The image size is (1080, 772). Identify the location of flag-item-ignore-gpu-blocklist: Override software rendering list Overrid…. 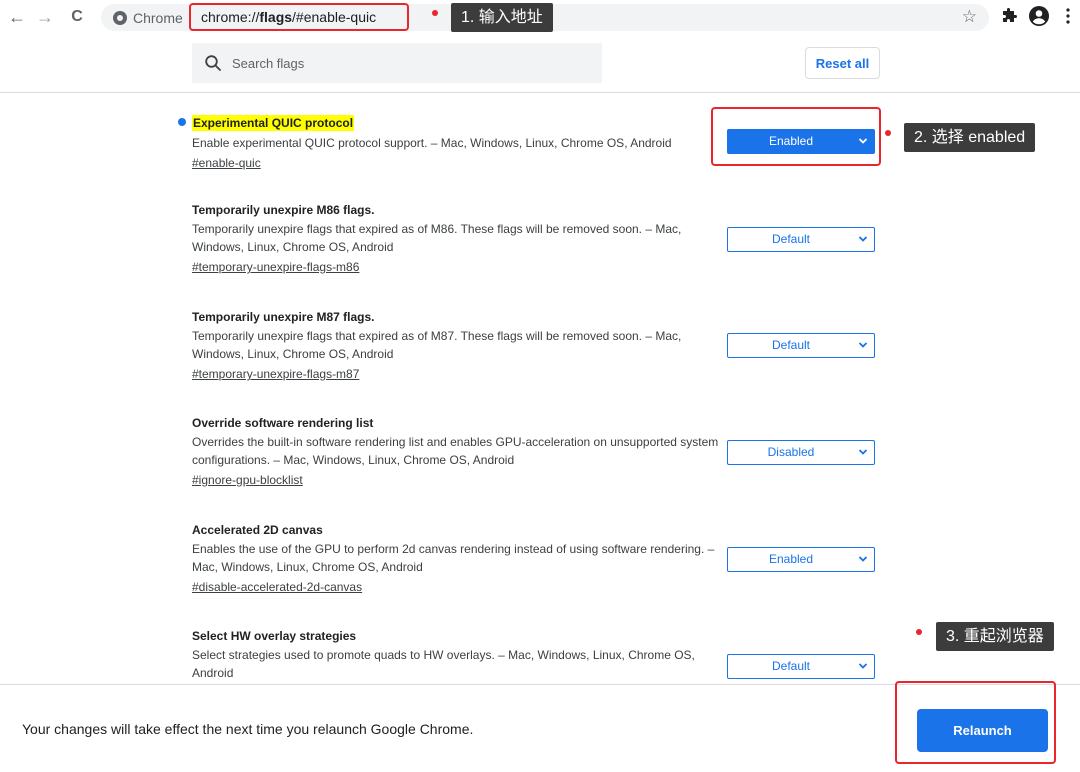
(457, 452).